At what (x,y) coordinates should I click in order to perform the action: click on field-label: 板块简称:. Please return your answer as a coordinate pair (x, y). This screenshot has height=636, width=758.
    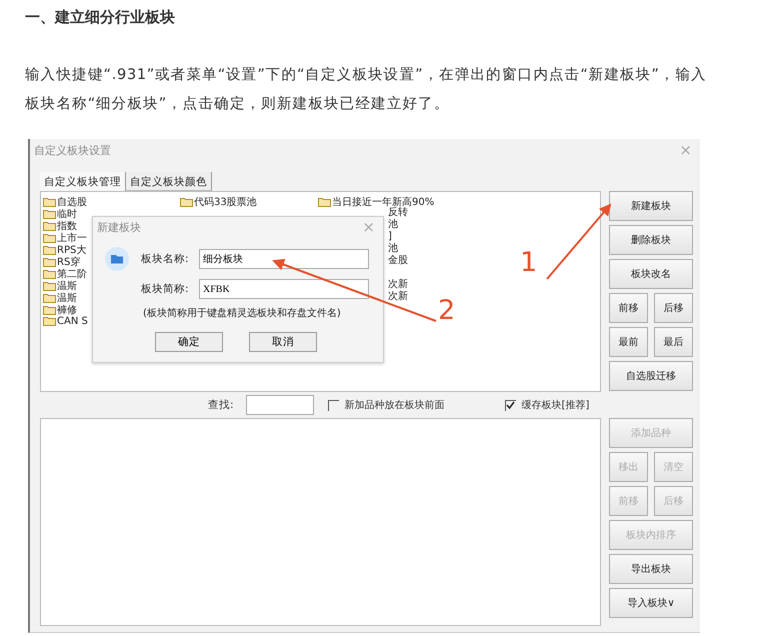
    Looking at the image, I should click on (165, 289).